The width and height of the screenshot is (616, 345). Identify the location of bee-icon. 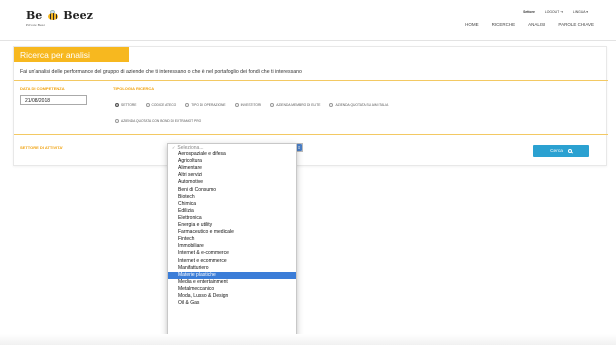
(52, 15).